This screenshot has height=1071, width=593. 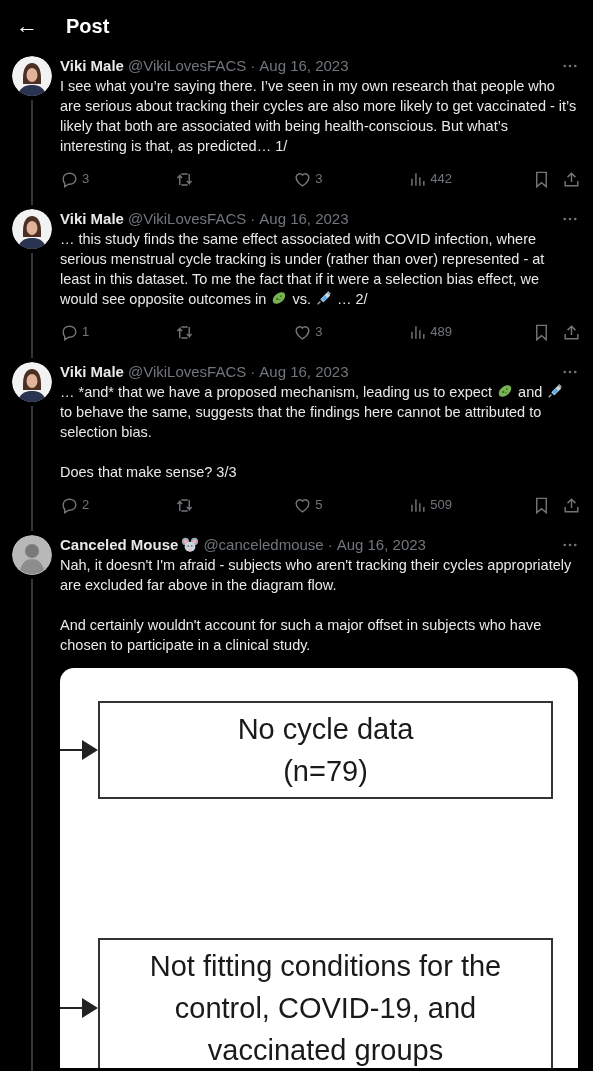 I want to click on back-button: ←, so click(x=26, y=26).